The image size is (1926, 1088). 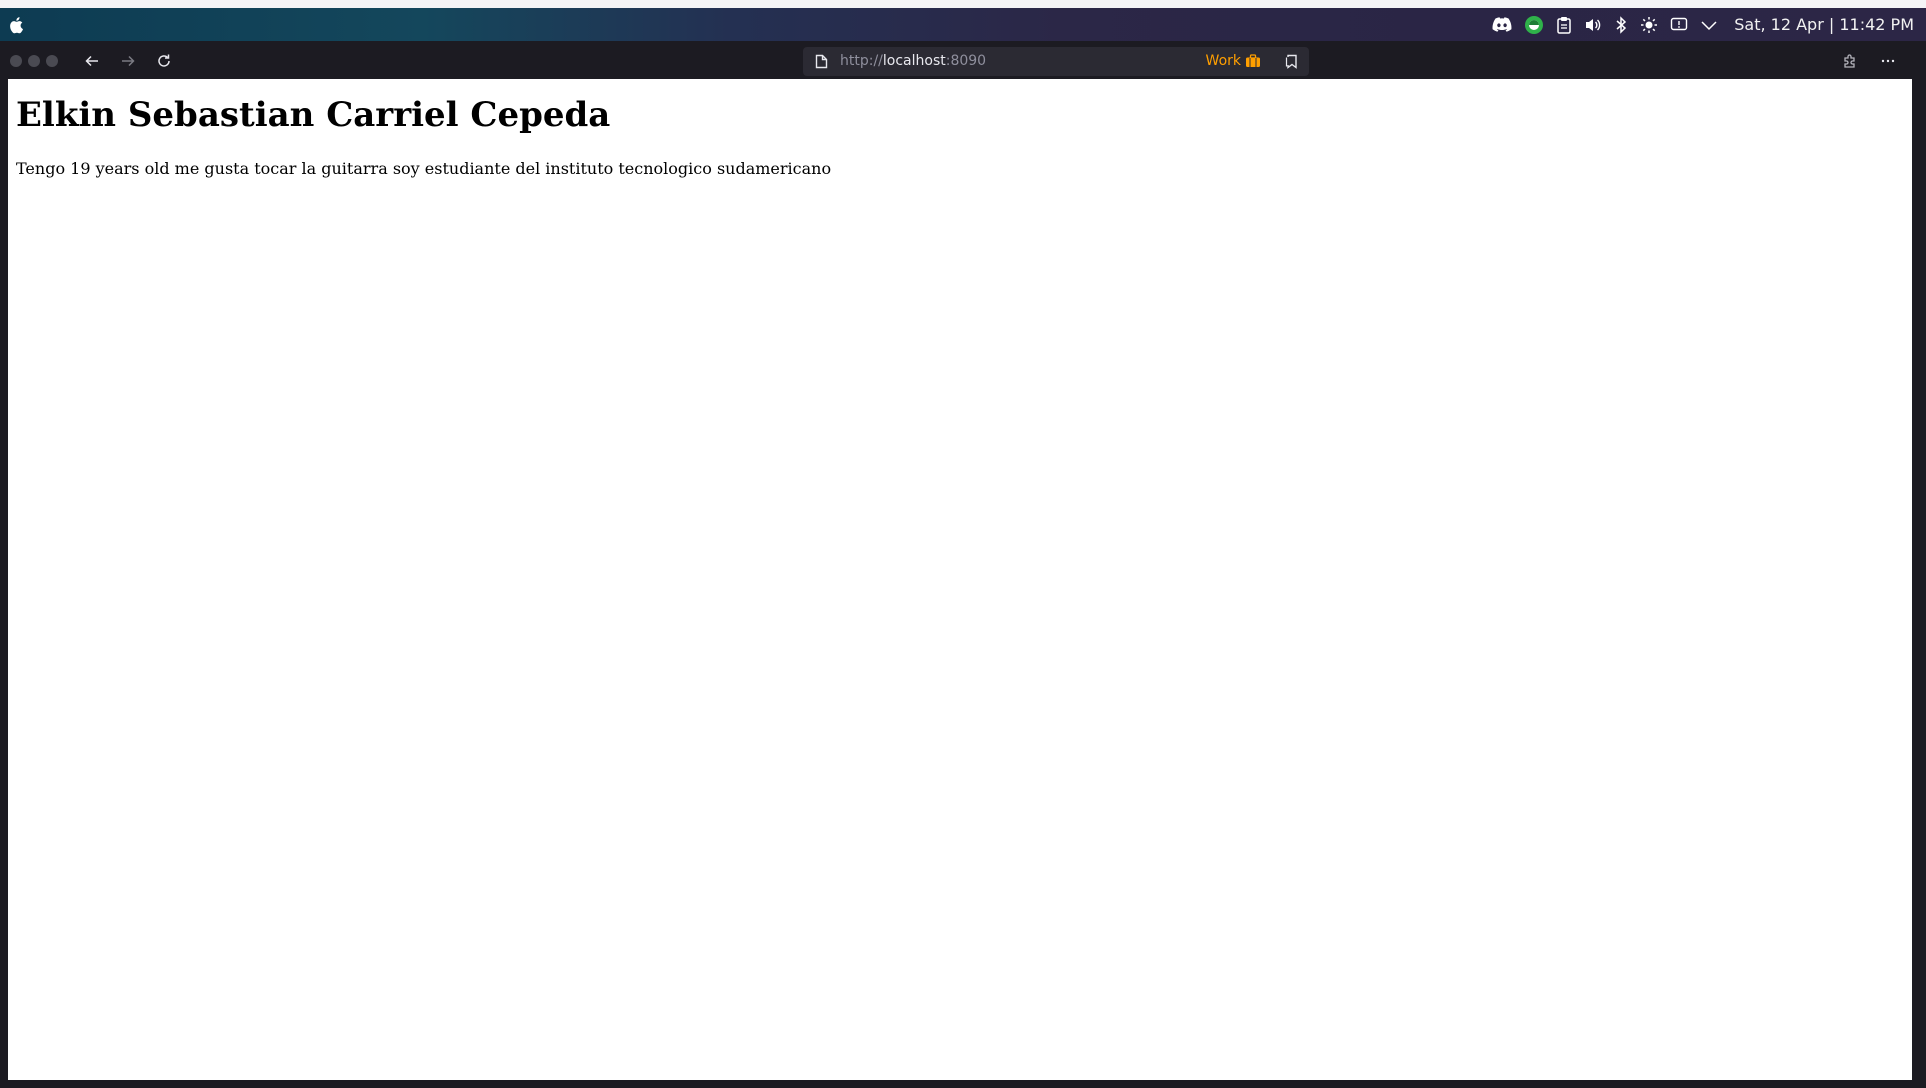 I want to click on reload-icon, so click(x=164, y=60).